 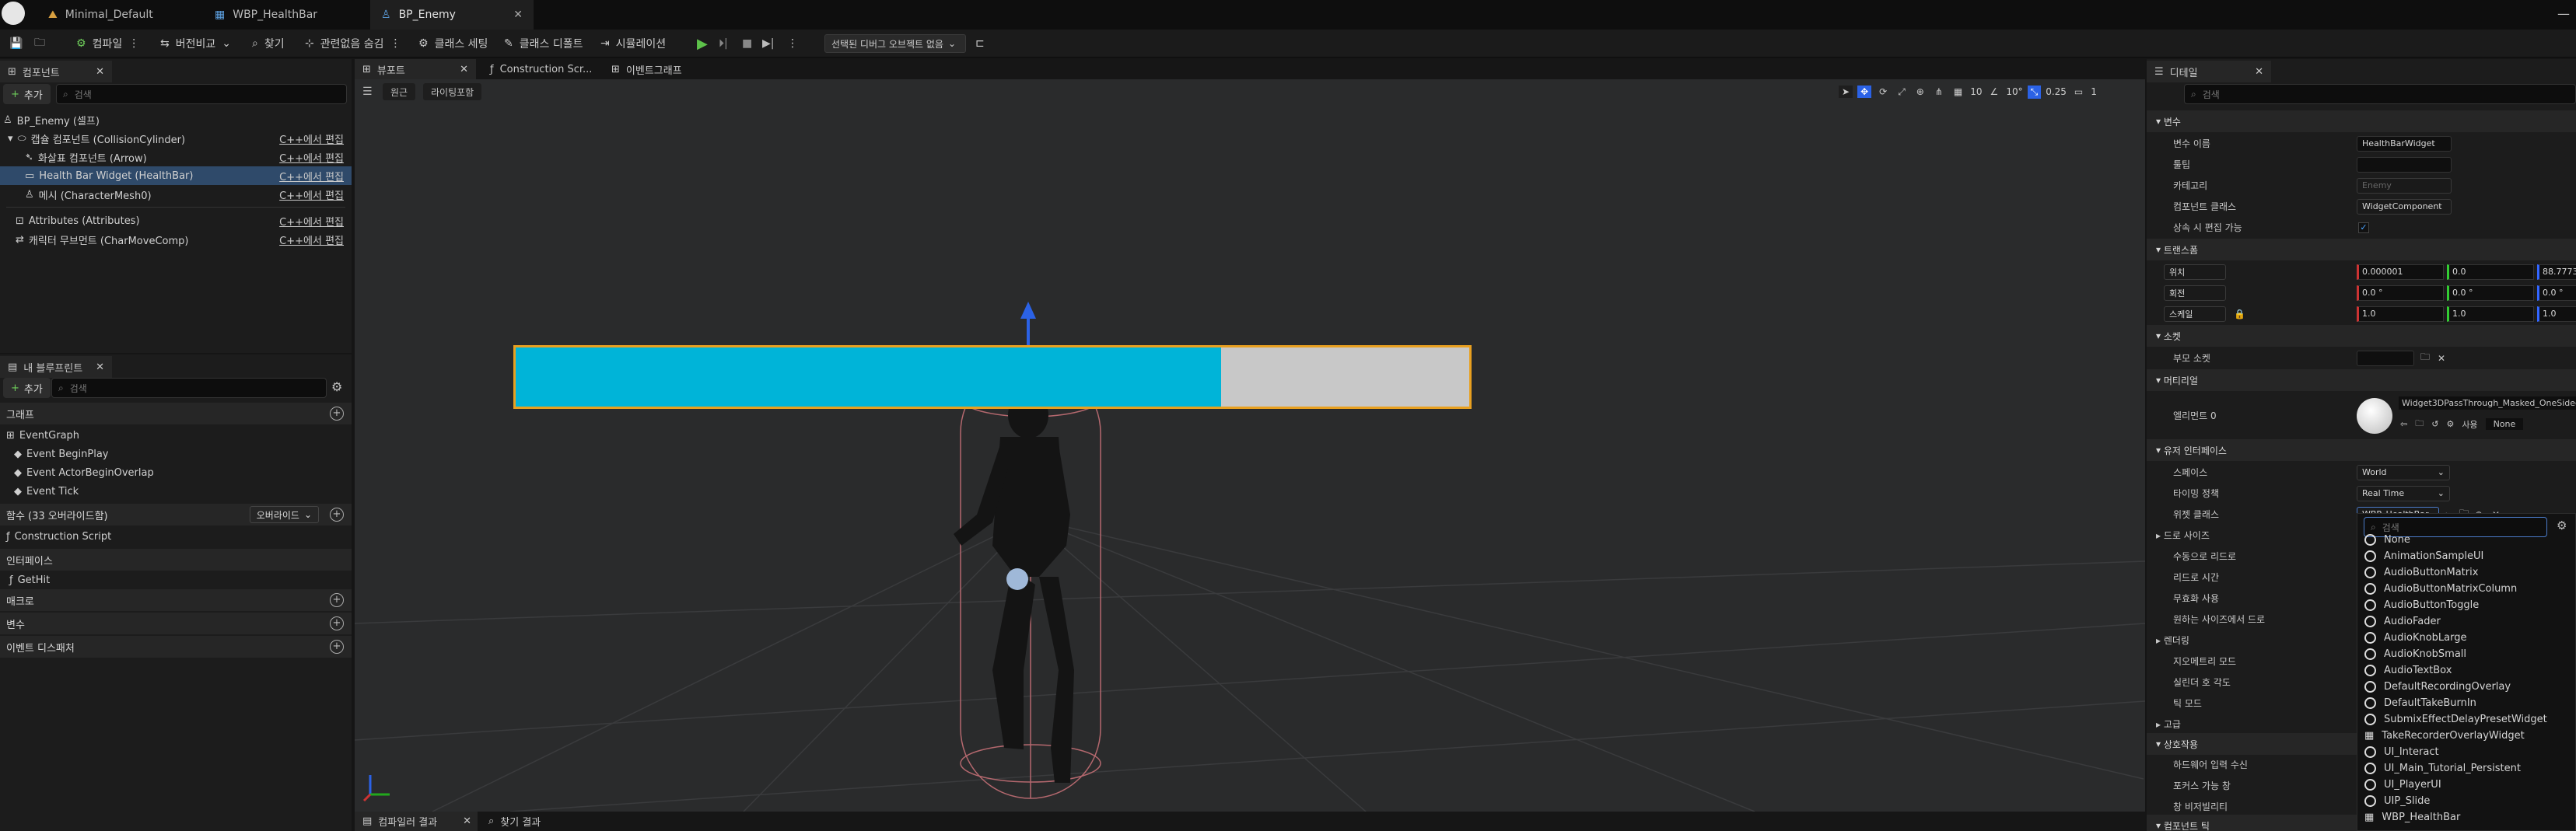 What do you see at coordinates (2420, 424) in the screenshot?
I see `browse-icon: 🗀` at bounding box center [2420, 424].